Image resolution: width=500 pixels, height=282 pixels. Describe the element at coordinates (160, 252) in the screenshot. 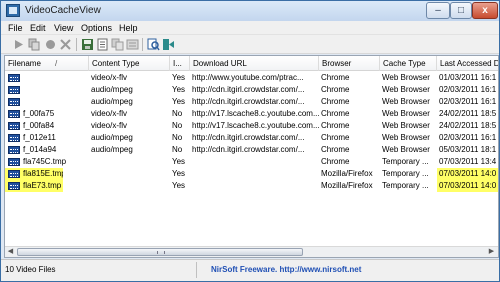

I see `scrollbar-thumb` at that location.